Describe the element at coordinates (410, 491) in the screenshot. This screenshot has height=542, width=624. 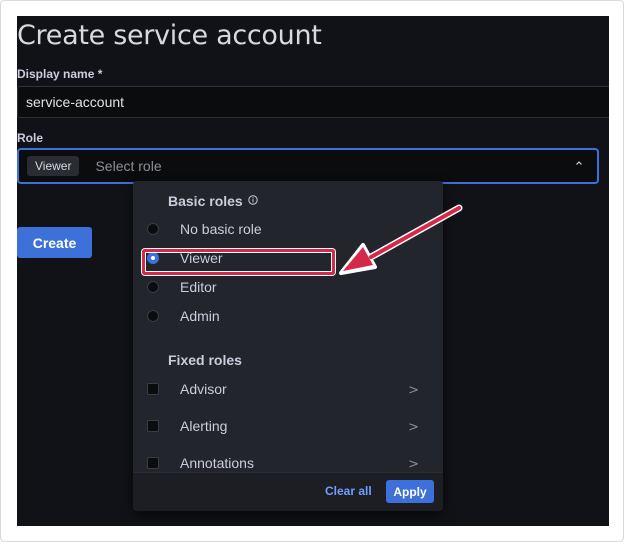
I see `apply-button: Apply` at that location.